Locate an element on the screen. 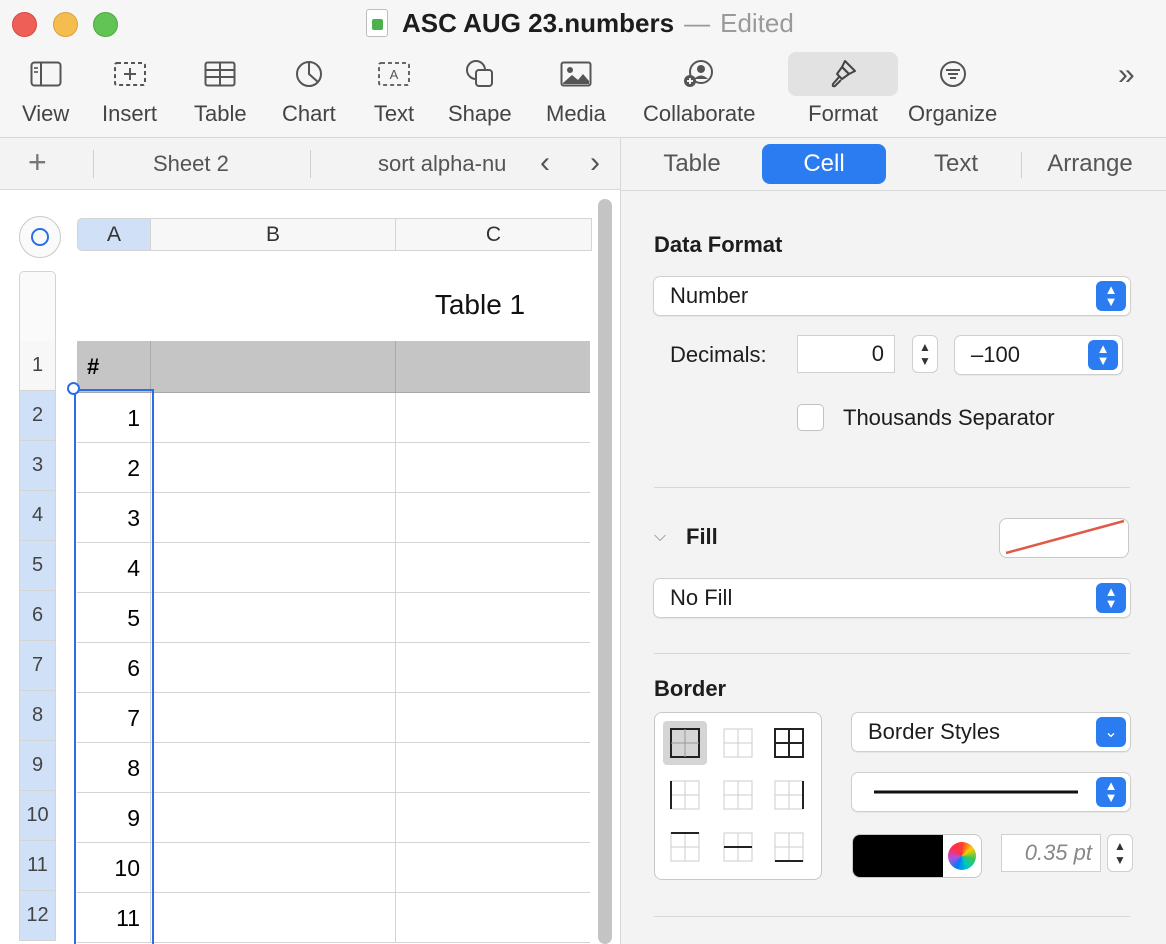  cell-c10 is located at coordinates (493, 818).